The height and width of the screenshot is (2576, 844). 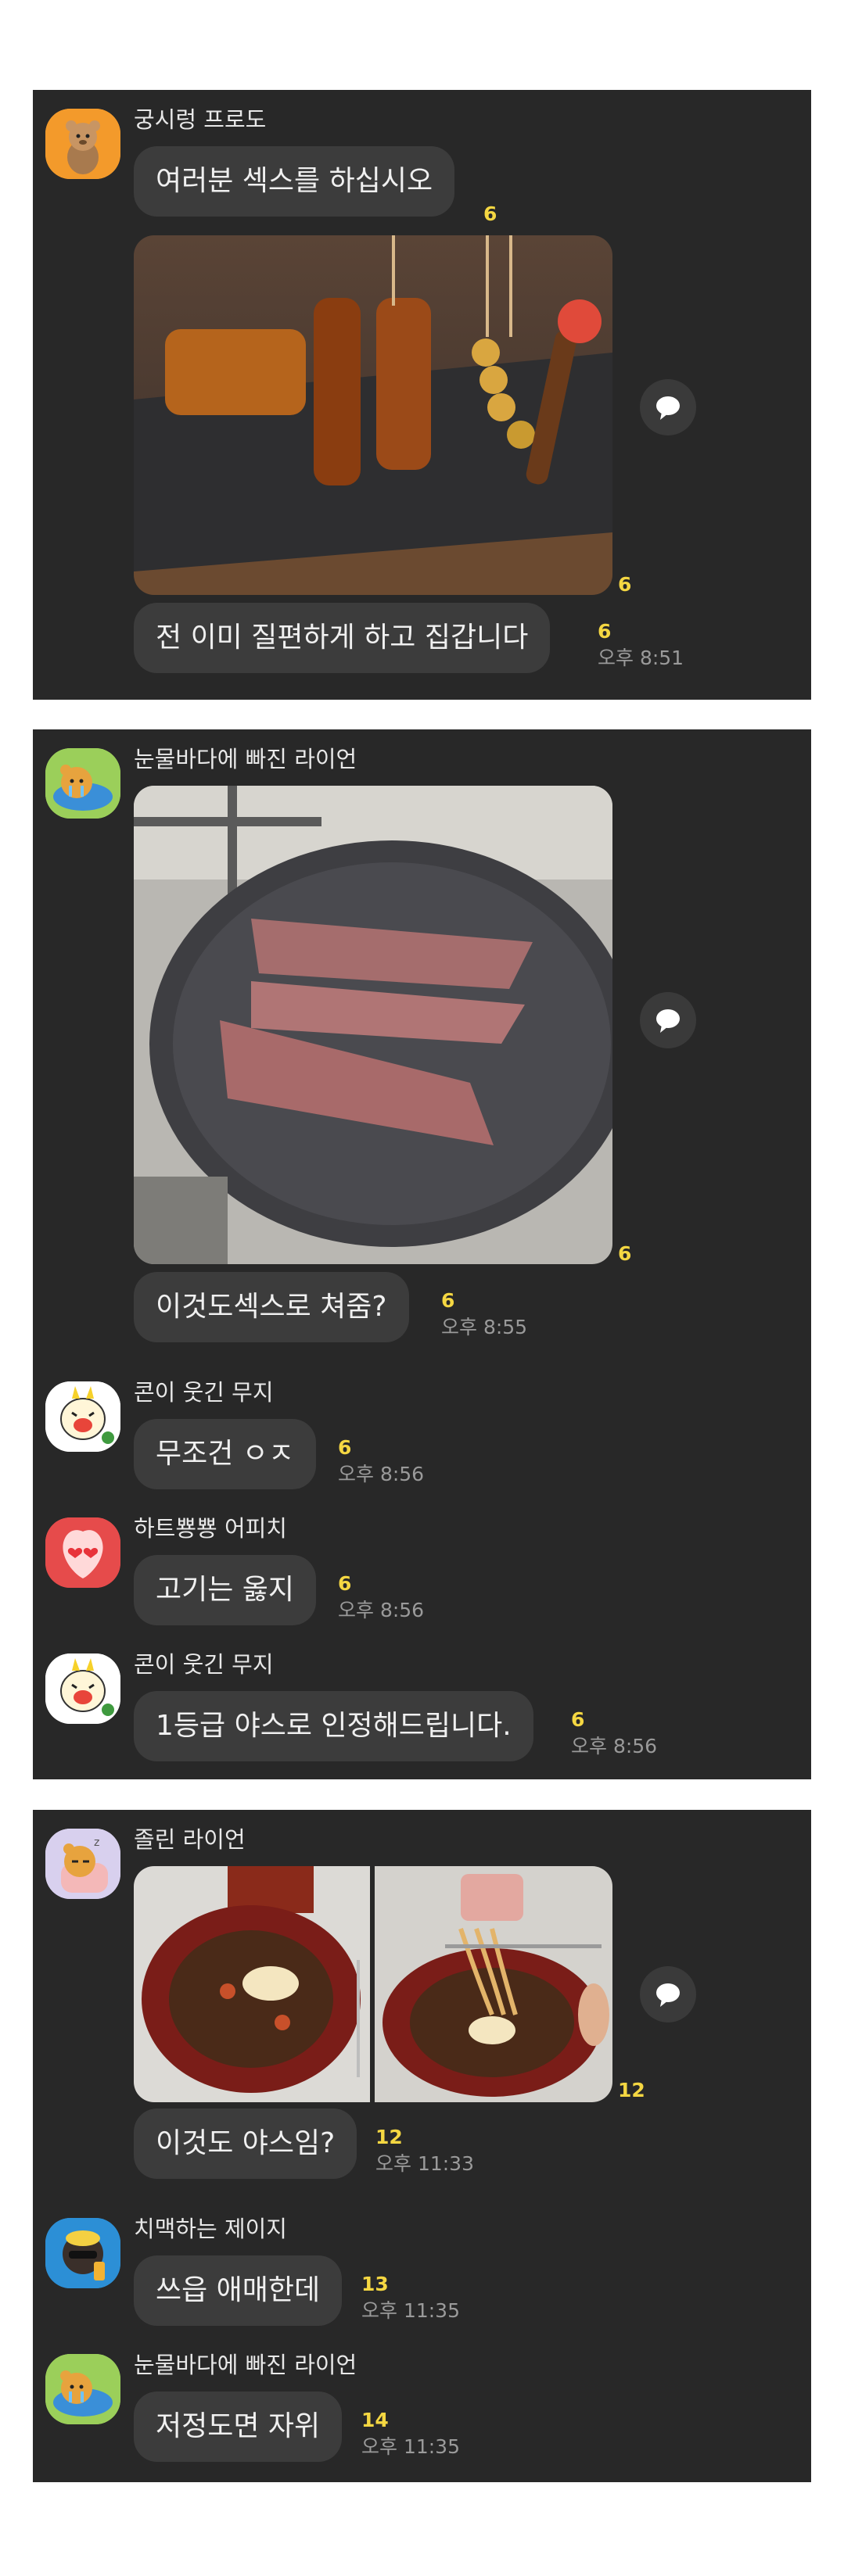 I want to click on ryan-sleepy-avatar-icon: z, so click(x=83, y=1864).